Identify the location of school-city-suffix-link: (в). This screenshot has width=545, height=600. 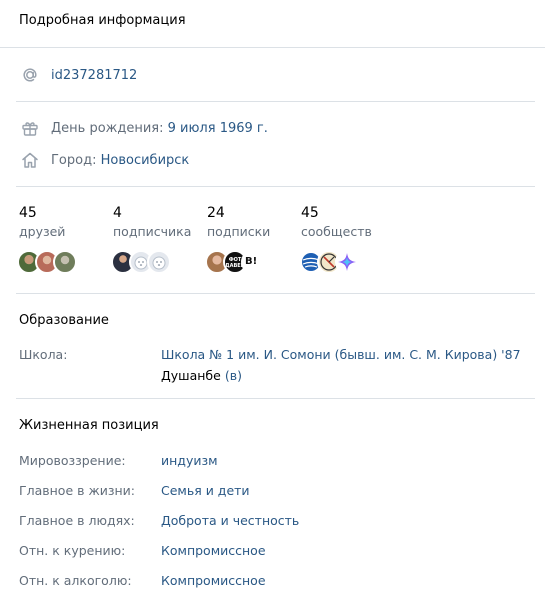
(233, 375).